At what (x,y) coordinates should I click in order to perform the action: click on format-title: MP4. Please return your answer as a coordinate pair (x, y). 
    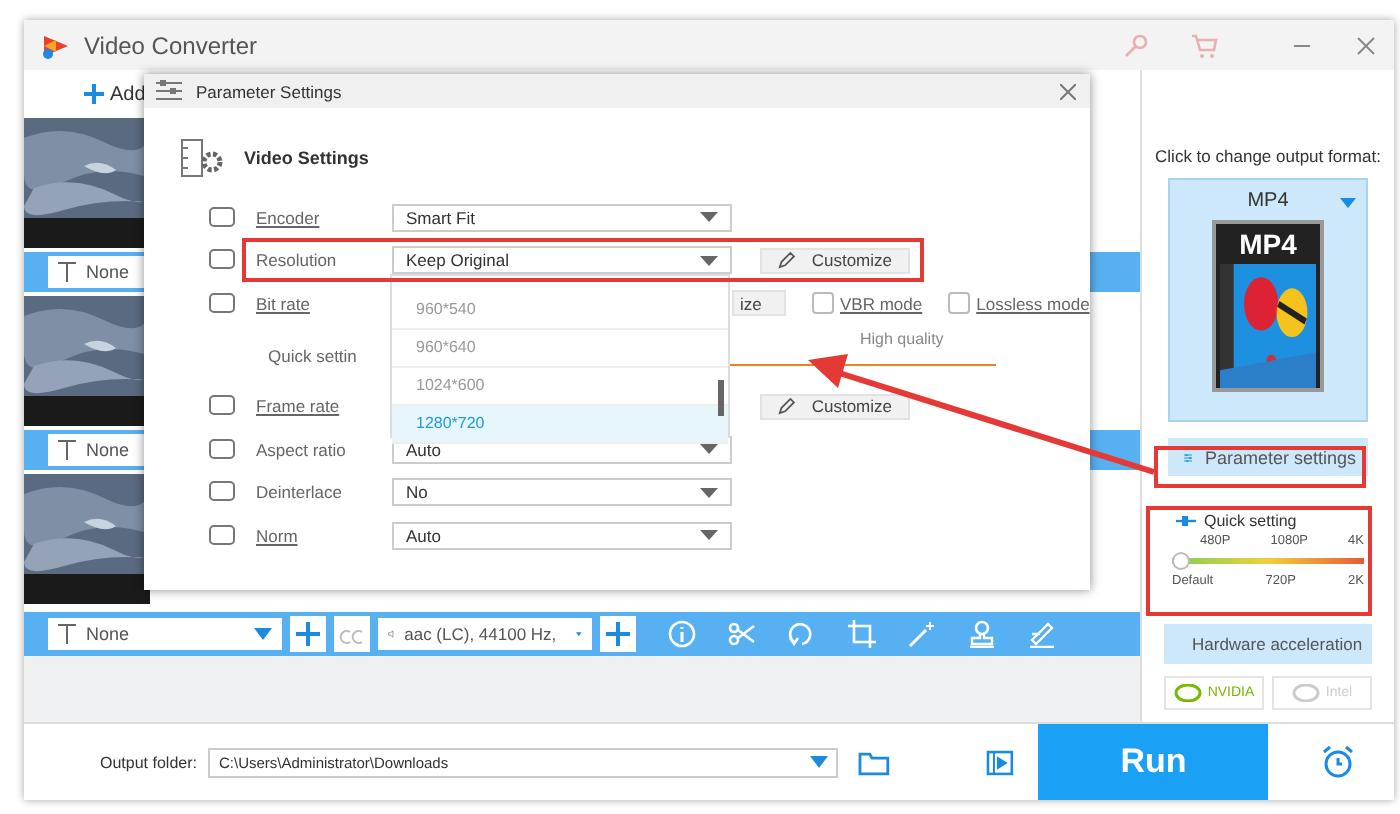
    Looking at the image, I should click on (1268, 245).